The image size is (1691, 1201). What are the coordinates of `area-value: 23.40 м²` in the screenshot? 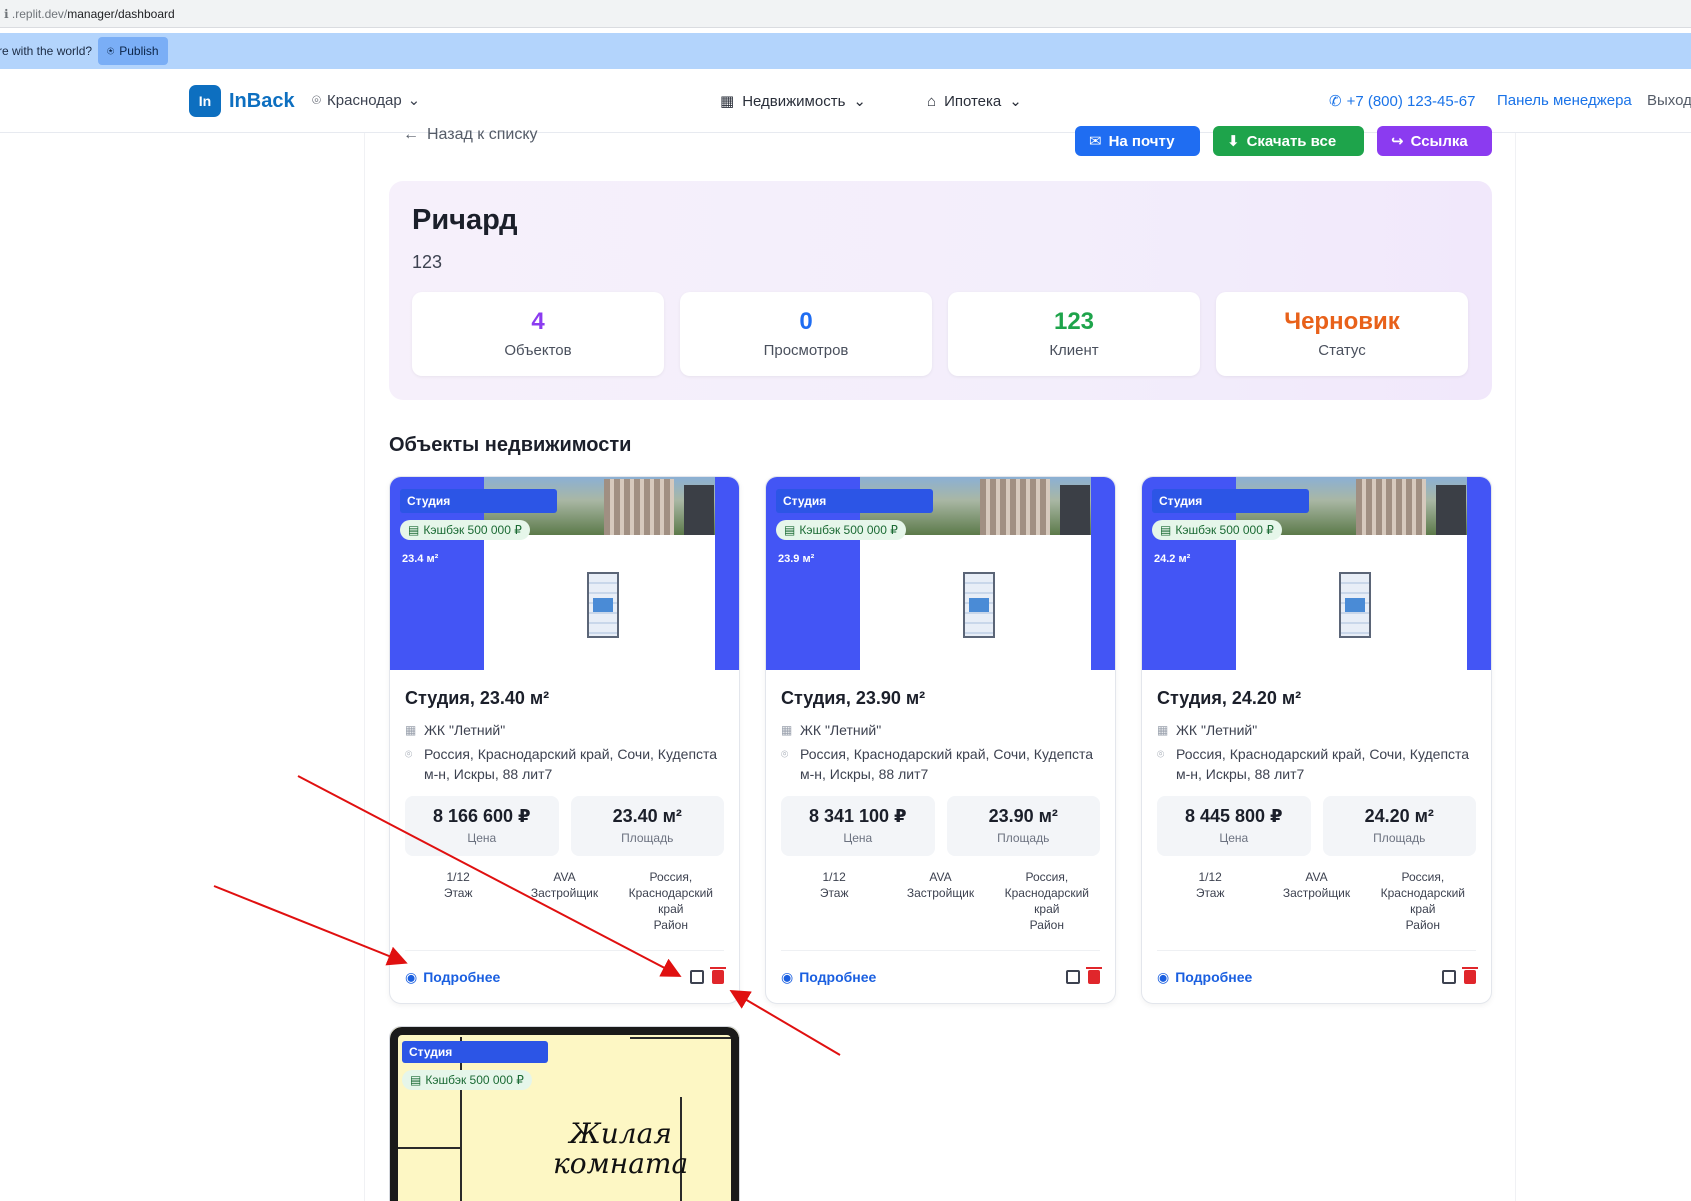 It's located at (647, 816).